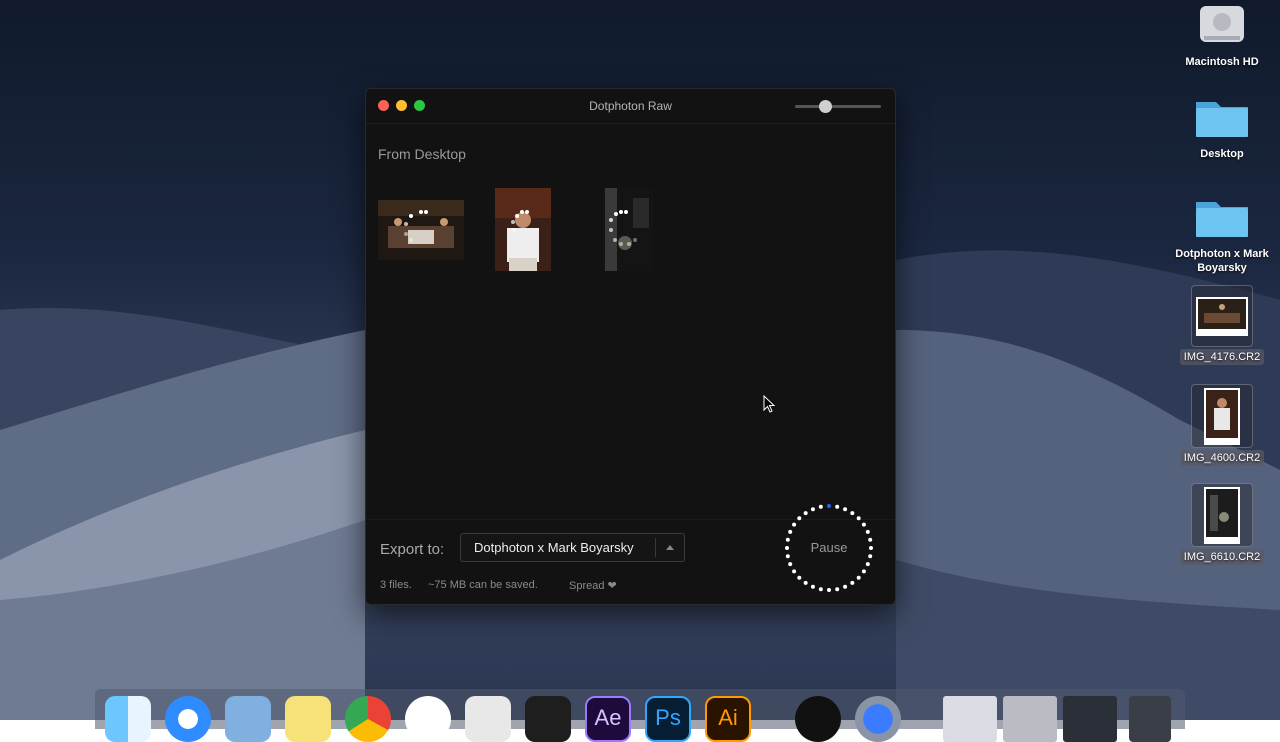 This screenshot has height=742, width=1280. I want to click on desktop-icon-label: Dotphoton x Mark Boyarsky, so click(1222, 261).